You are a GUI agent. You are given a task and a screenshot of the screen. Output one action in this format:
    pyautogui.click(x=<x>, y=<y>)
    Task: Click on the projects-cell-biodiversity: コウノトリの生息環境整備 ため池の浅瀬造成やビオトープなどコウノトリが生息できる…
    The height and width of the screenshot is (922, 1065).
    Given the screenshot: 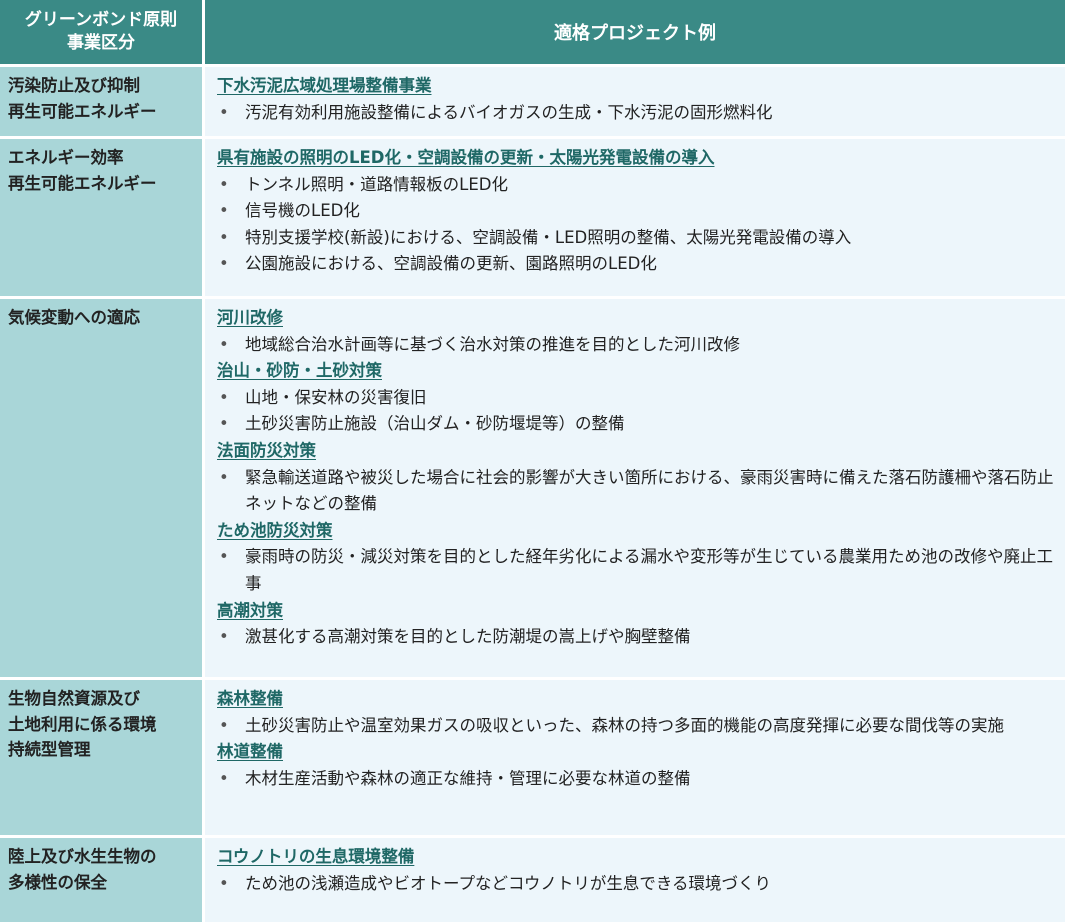 What is the action you would take?
    pyautogui.click(x=635, y=880)
    